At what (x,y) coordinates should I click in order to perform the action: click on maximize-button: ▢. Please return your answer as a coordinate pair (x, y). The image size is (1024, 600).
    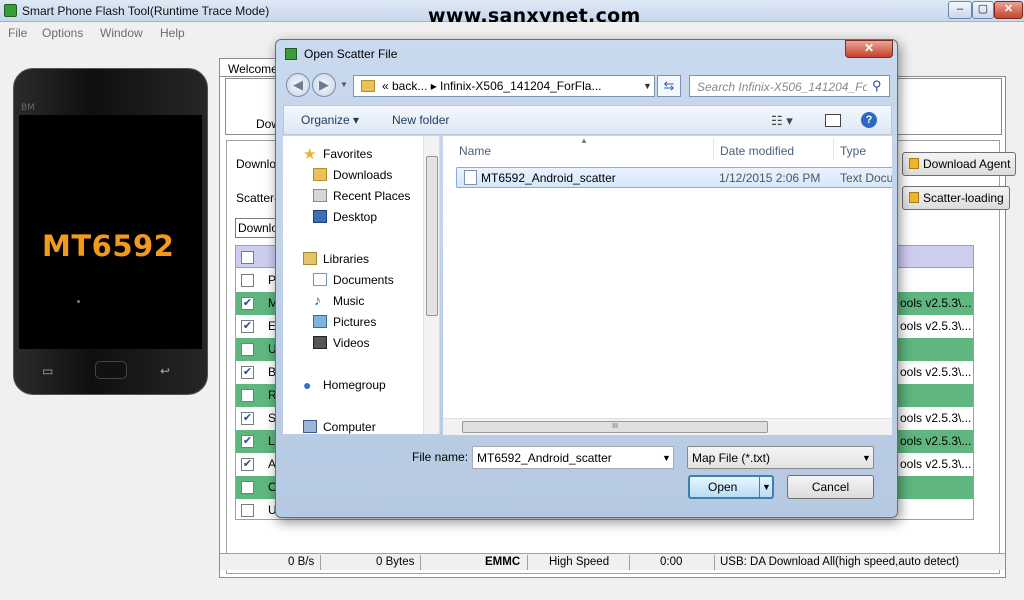
    Looking at the image, I should click on (983, 10).